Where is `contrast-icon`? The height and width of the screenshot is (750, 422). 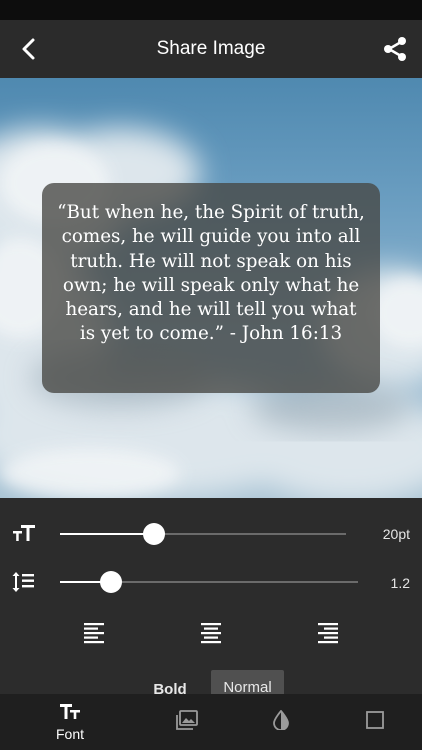
contrast-icon is located at coordinates (281, 720).